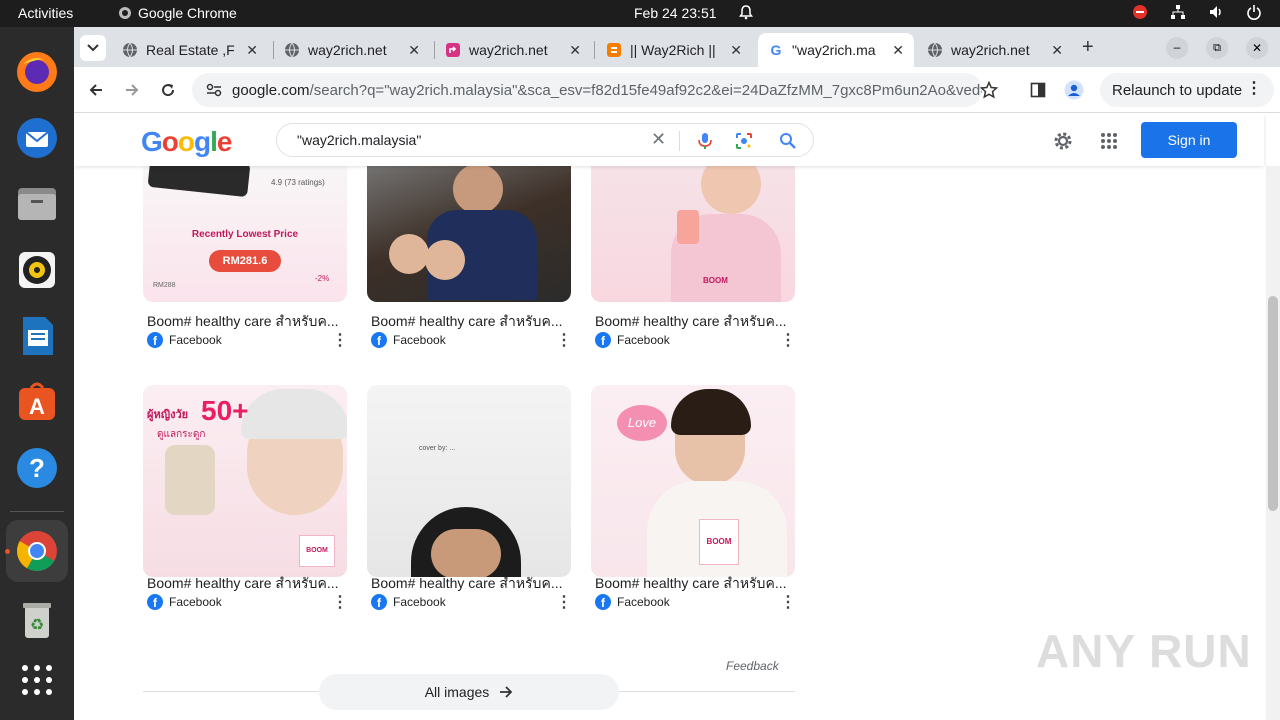 This screenshot has height=720, width=1280. Describe the element at coordinates (37, 620) in the screenshot. I see `trash-icon: ♻` at that location.